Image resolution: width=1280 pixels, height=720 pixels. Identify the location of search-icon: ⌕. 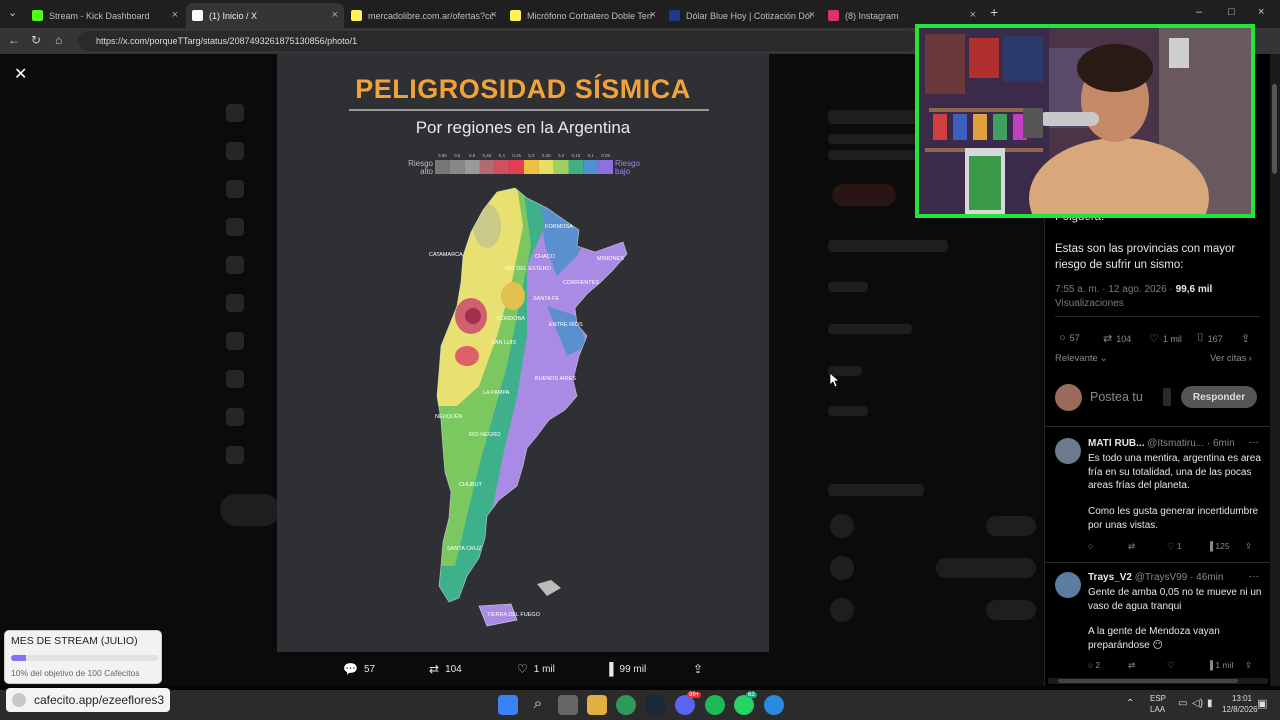
(538, 705).